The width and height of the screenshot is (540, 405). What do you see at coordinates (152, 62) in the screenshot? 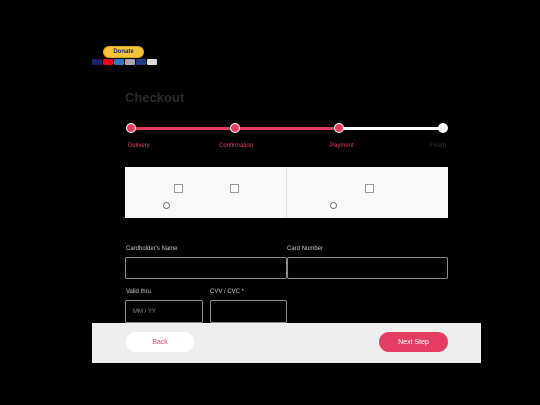
I see `card-icon` at bounding box center [152, 62].